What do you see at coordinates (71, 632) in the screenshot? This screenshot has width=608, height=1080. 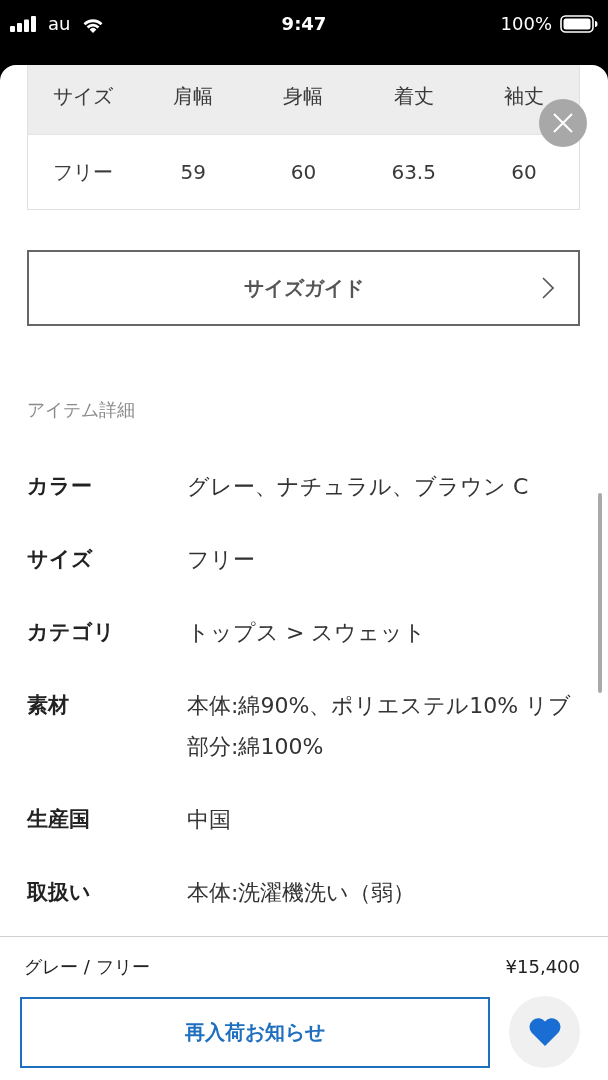 I see `detail-label: カテゴリ` at bounding box center [71, 632].